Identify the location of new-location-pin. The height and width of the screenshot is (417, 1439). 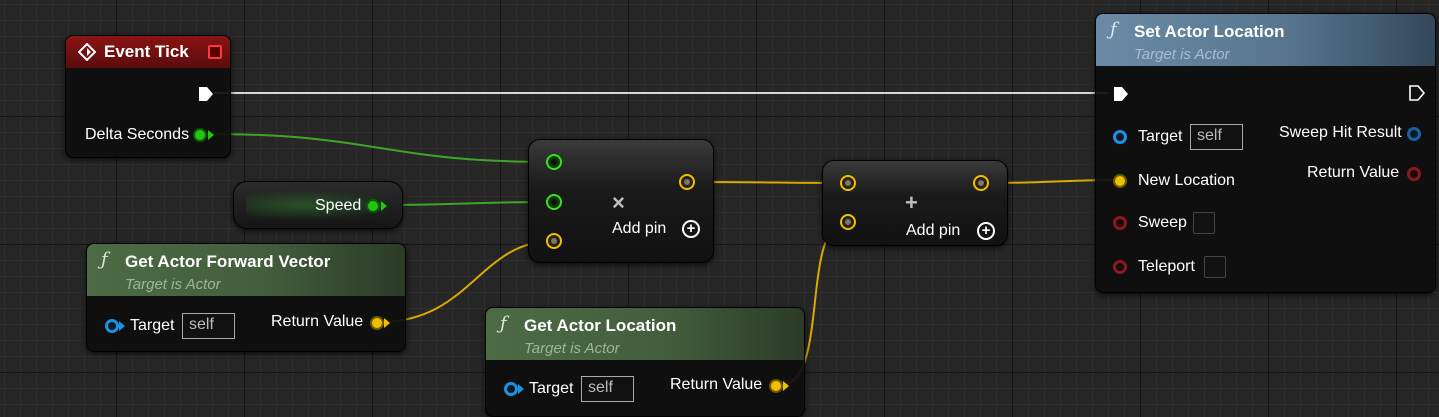
(1120, 181).